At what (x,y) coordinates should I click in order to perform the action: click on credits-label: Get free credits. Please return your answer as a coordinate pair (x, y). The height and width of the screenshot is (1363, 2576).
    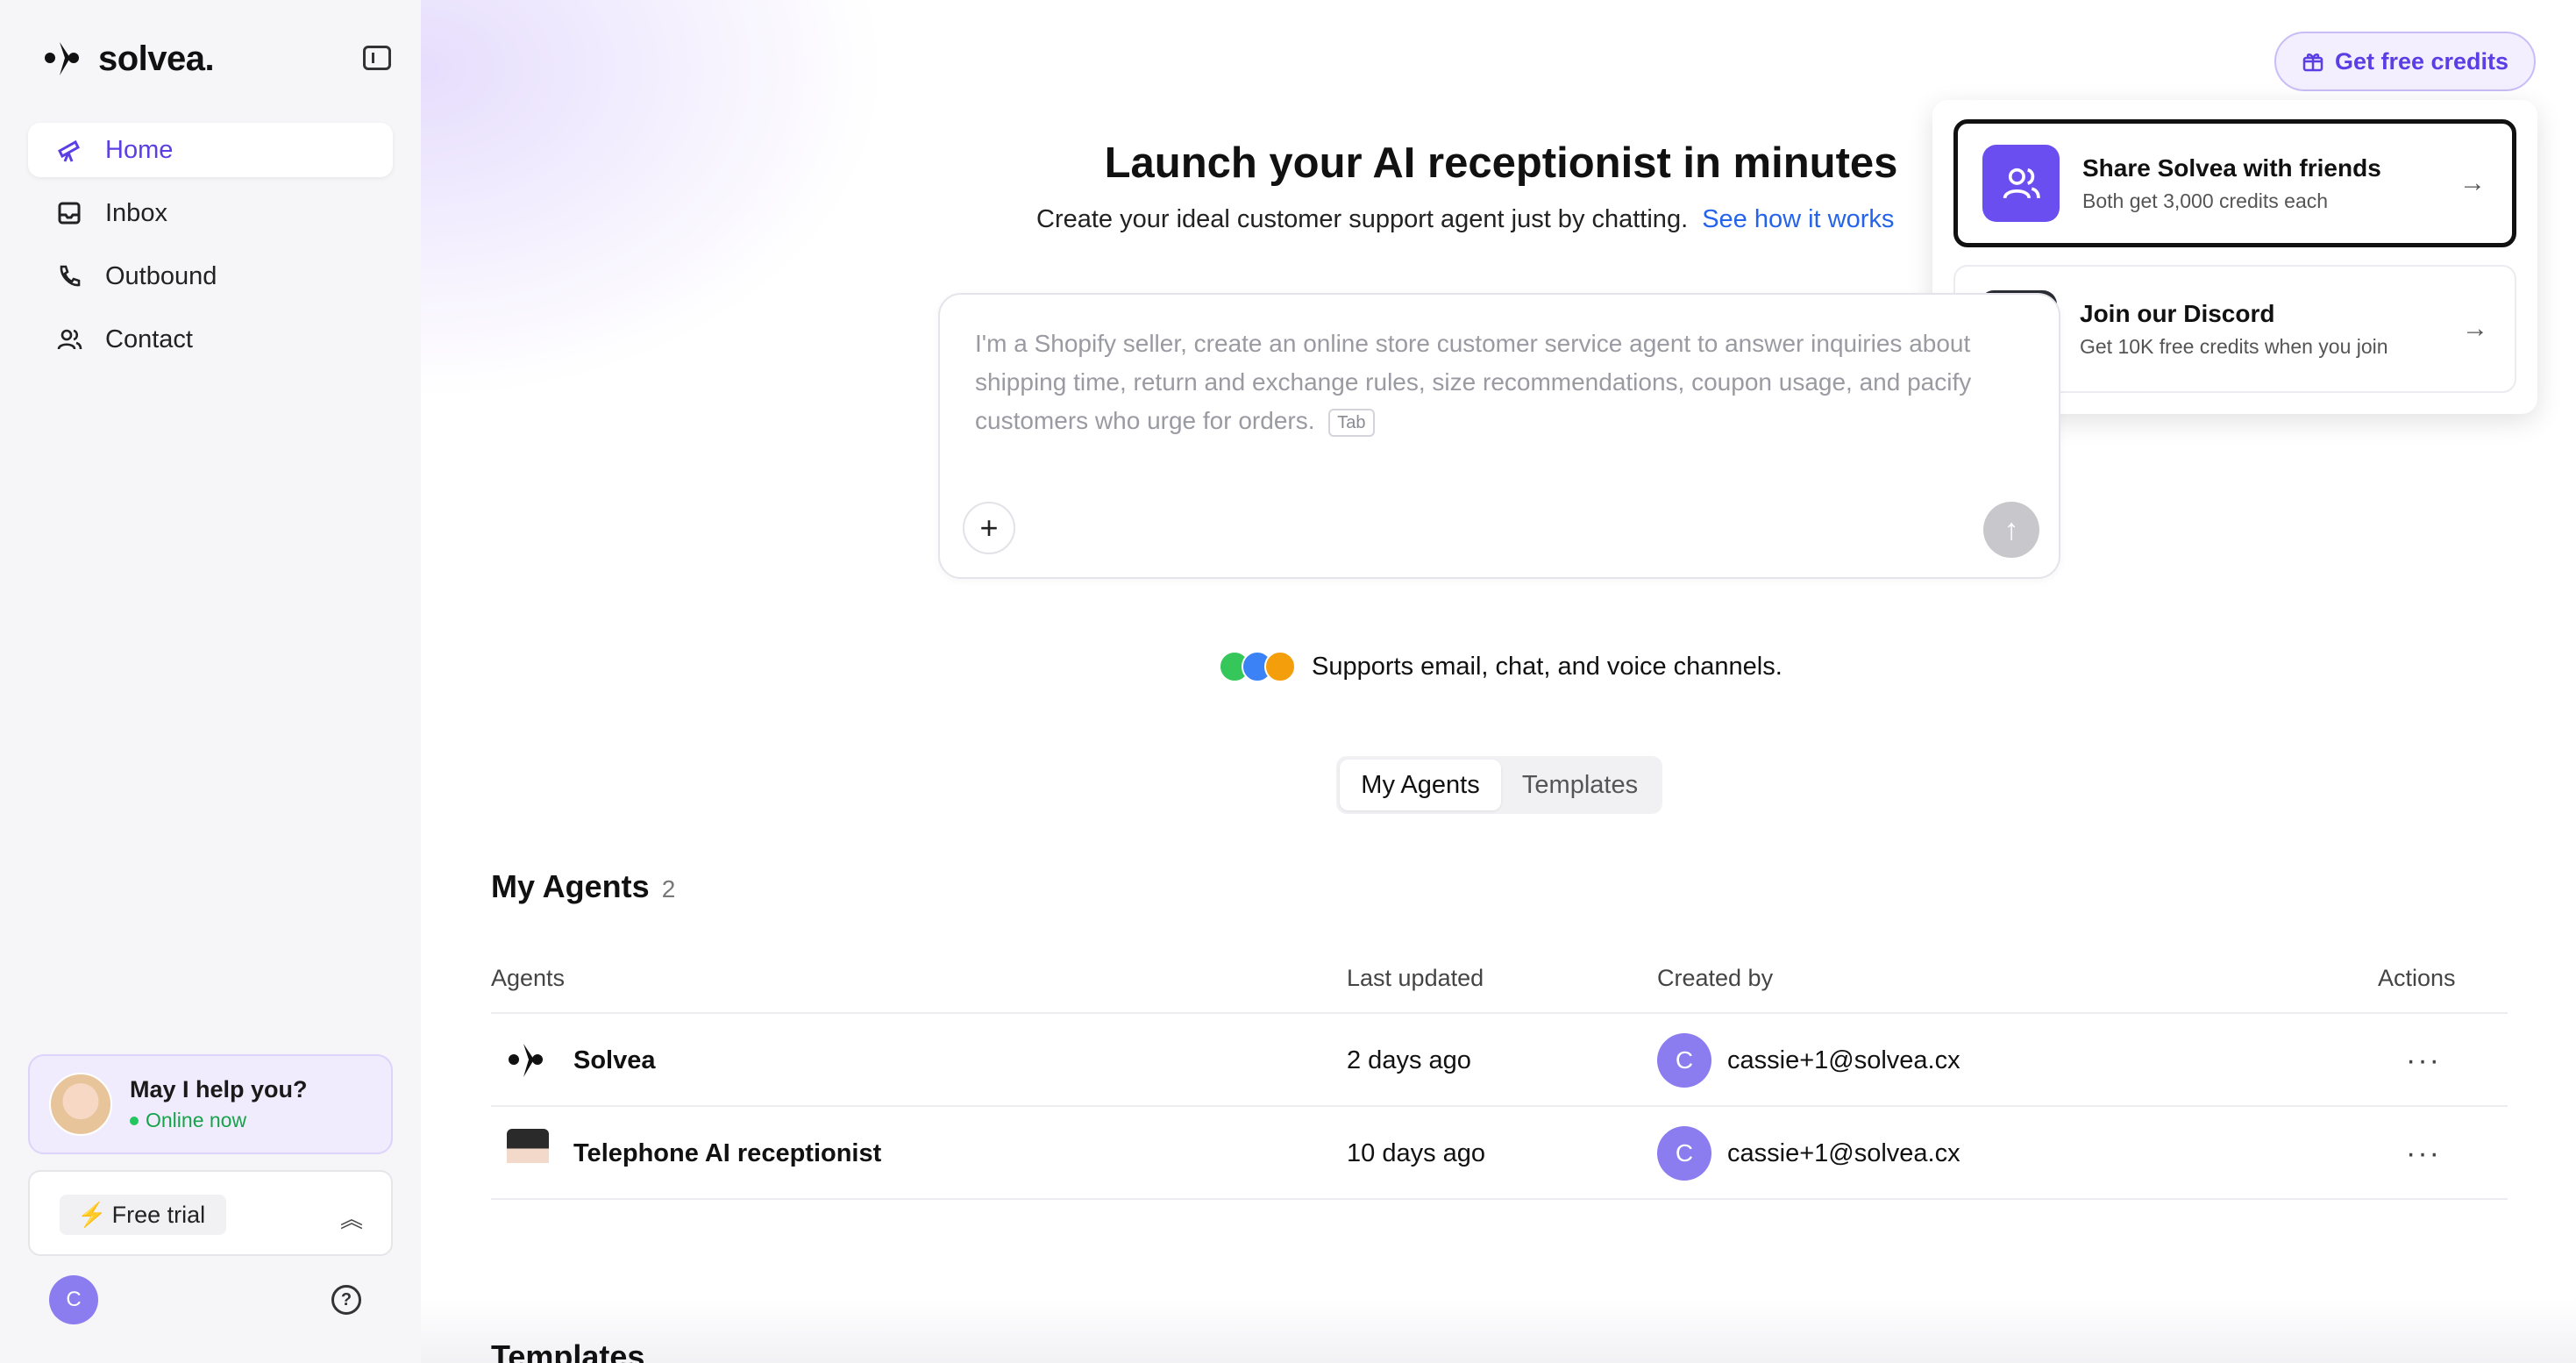
    Looking at the image, I should click on (2421, 61).